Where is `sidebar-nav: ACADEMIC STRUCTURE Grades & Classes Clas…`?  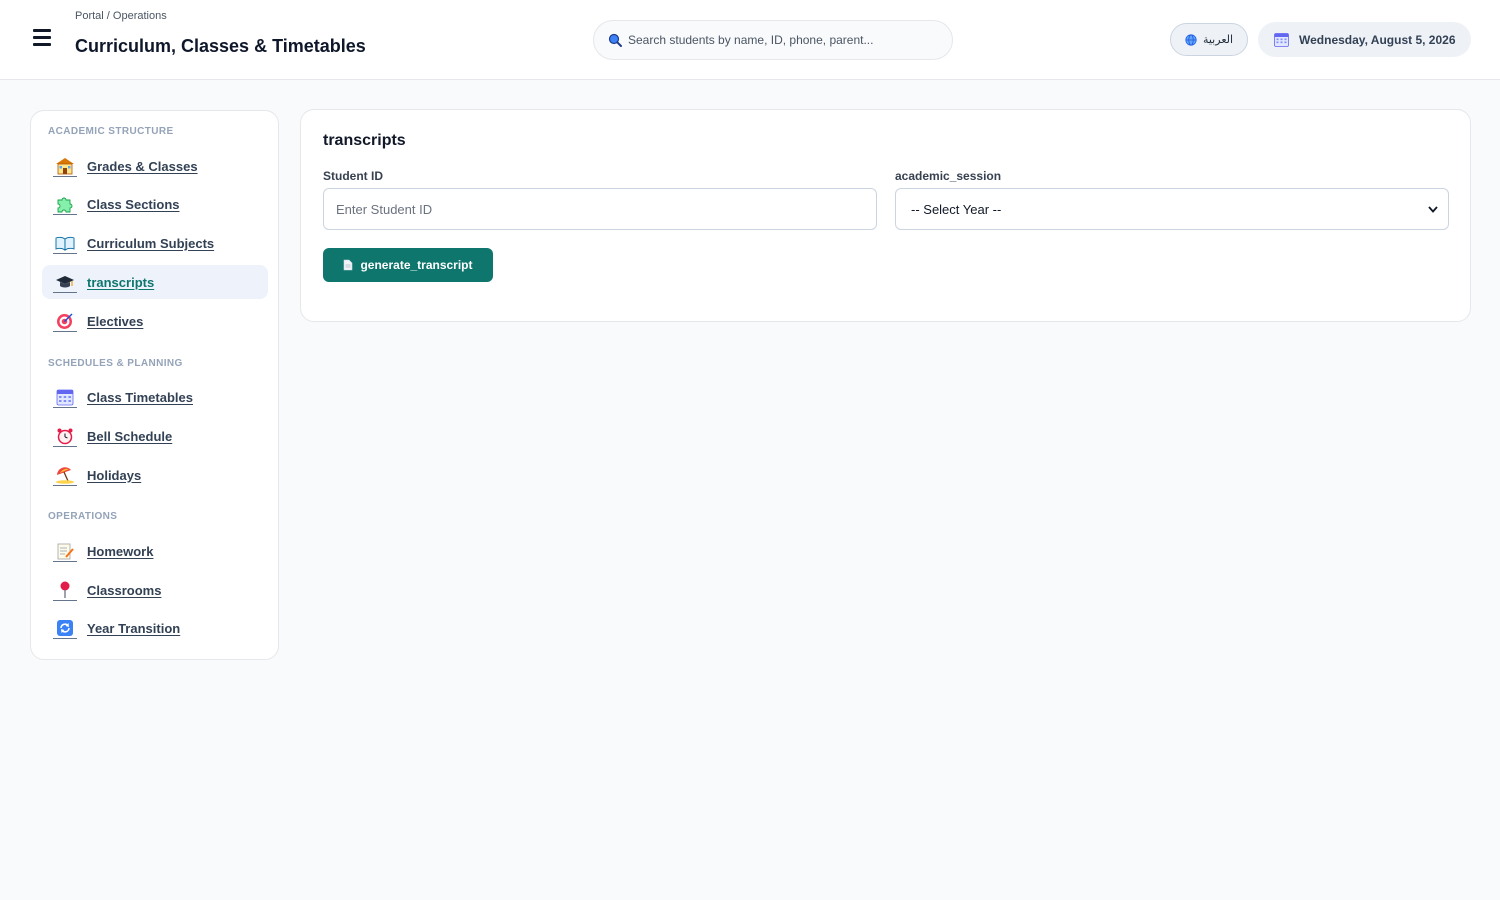 sidebar-nav: ACADEMIC STRUCTURE Grades & Classes Clas… is located at coordinates (154, 385).